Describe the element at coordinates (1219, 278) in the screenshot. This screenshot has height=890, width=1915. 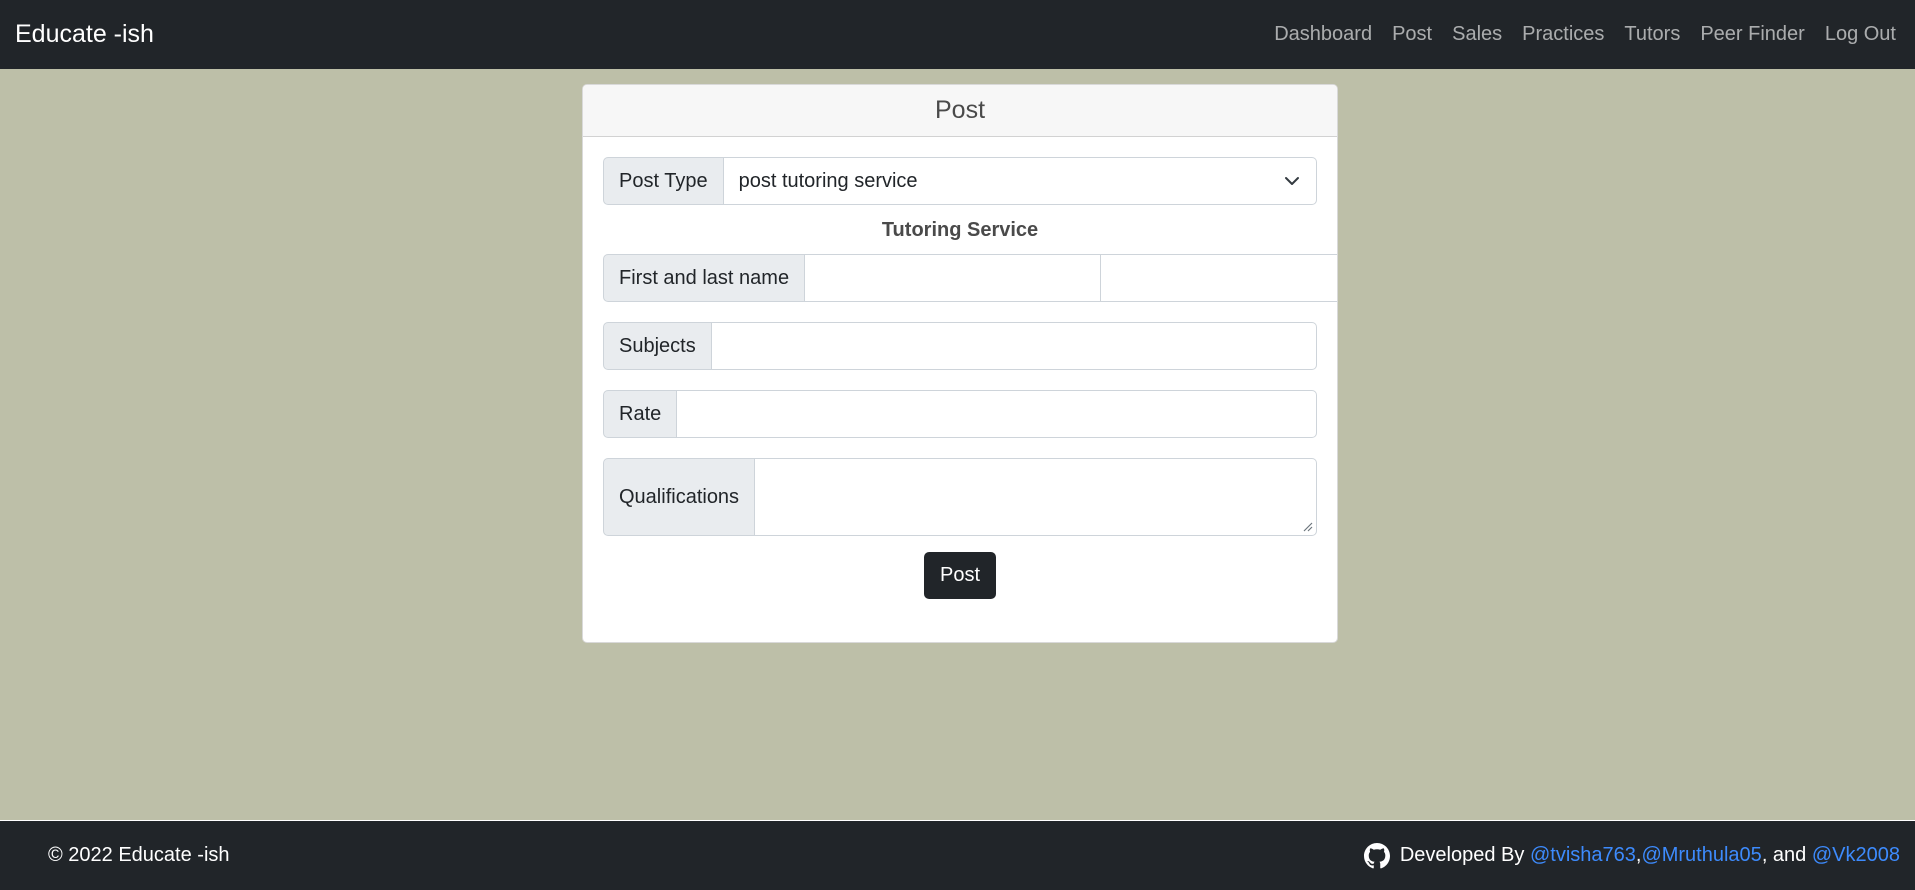
I see `last-name-input` at that location.